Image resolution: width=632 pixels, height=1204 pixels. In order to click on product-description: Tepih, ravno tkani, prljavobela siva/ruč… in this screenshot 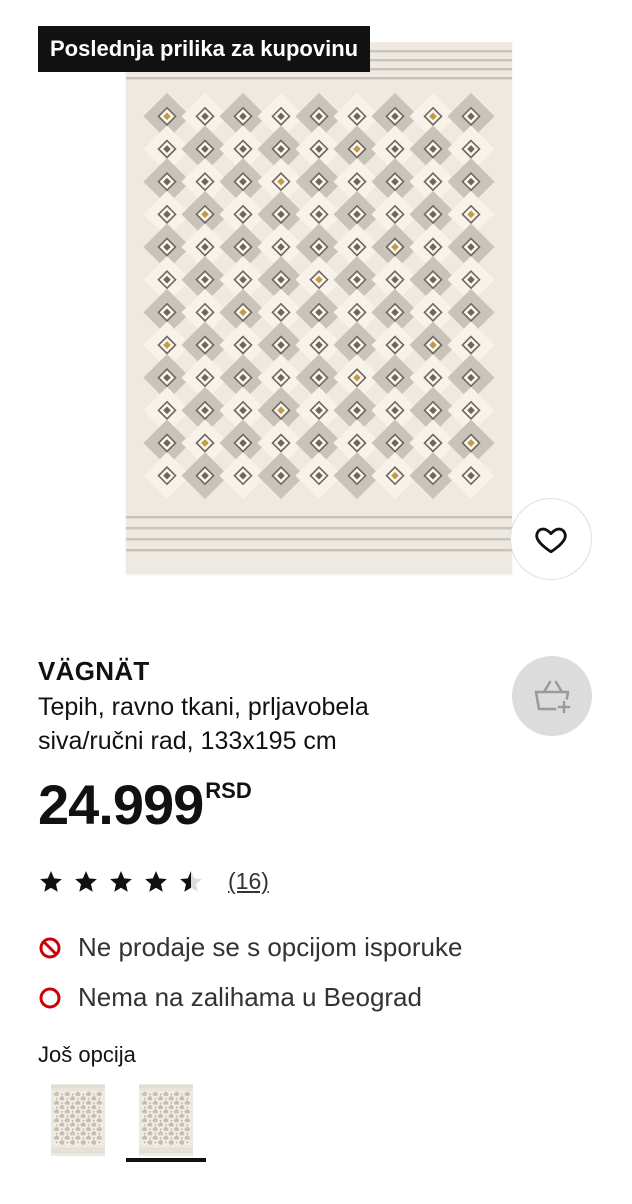, I will do `click(203, 724)`.